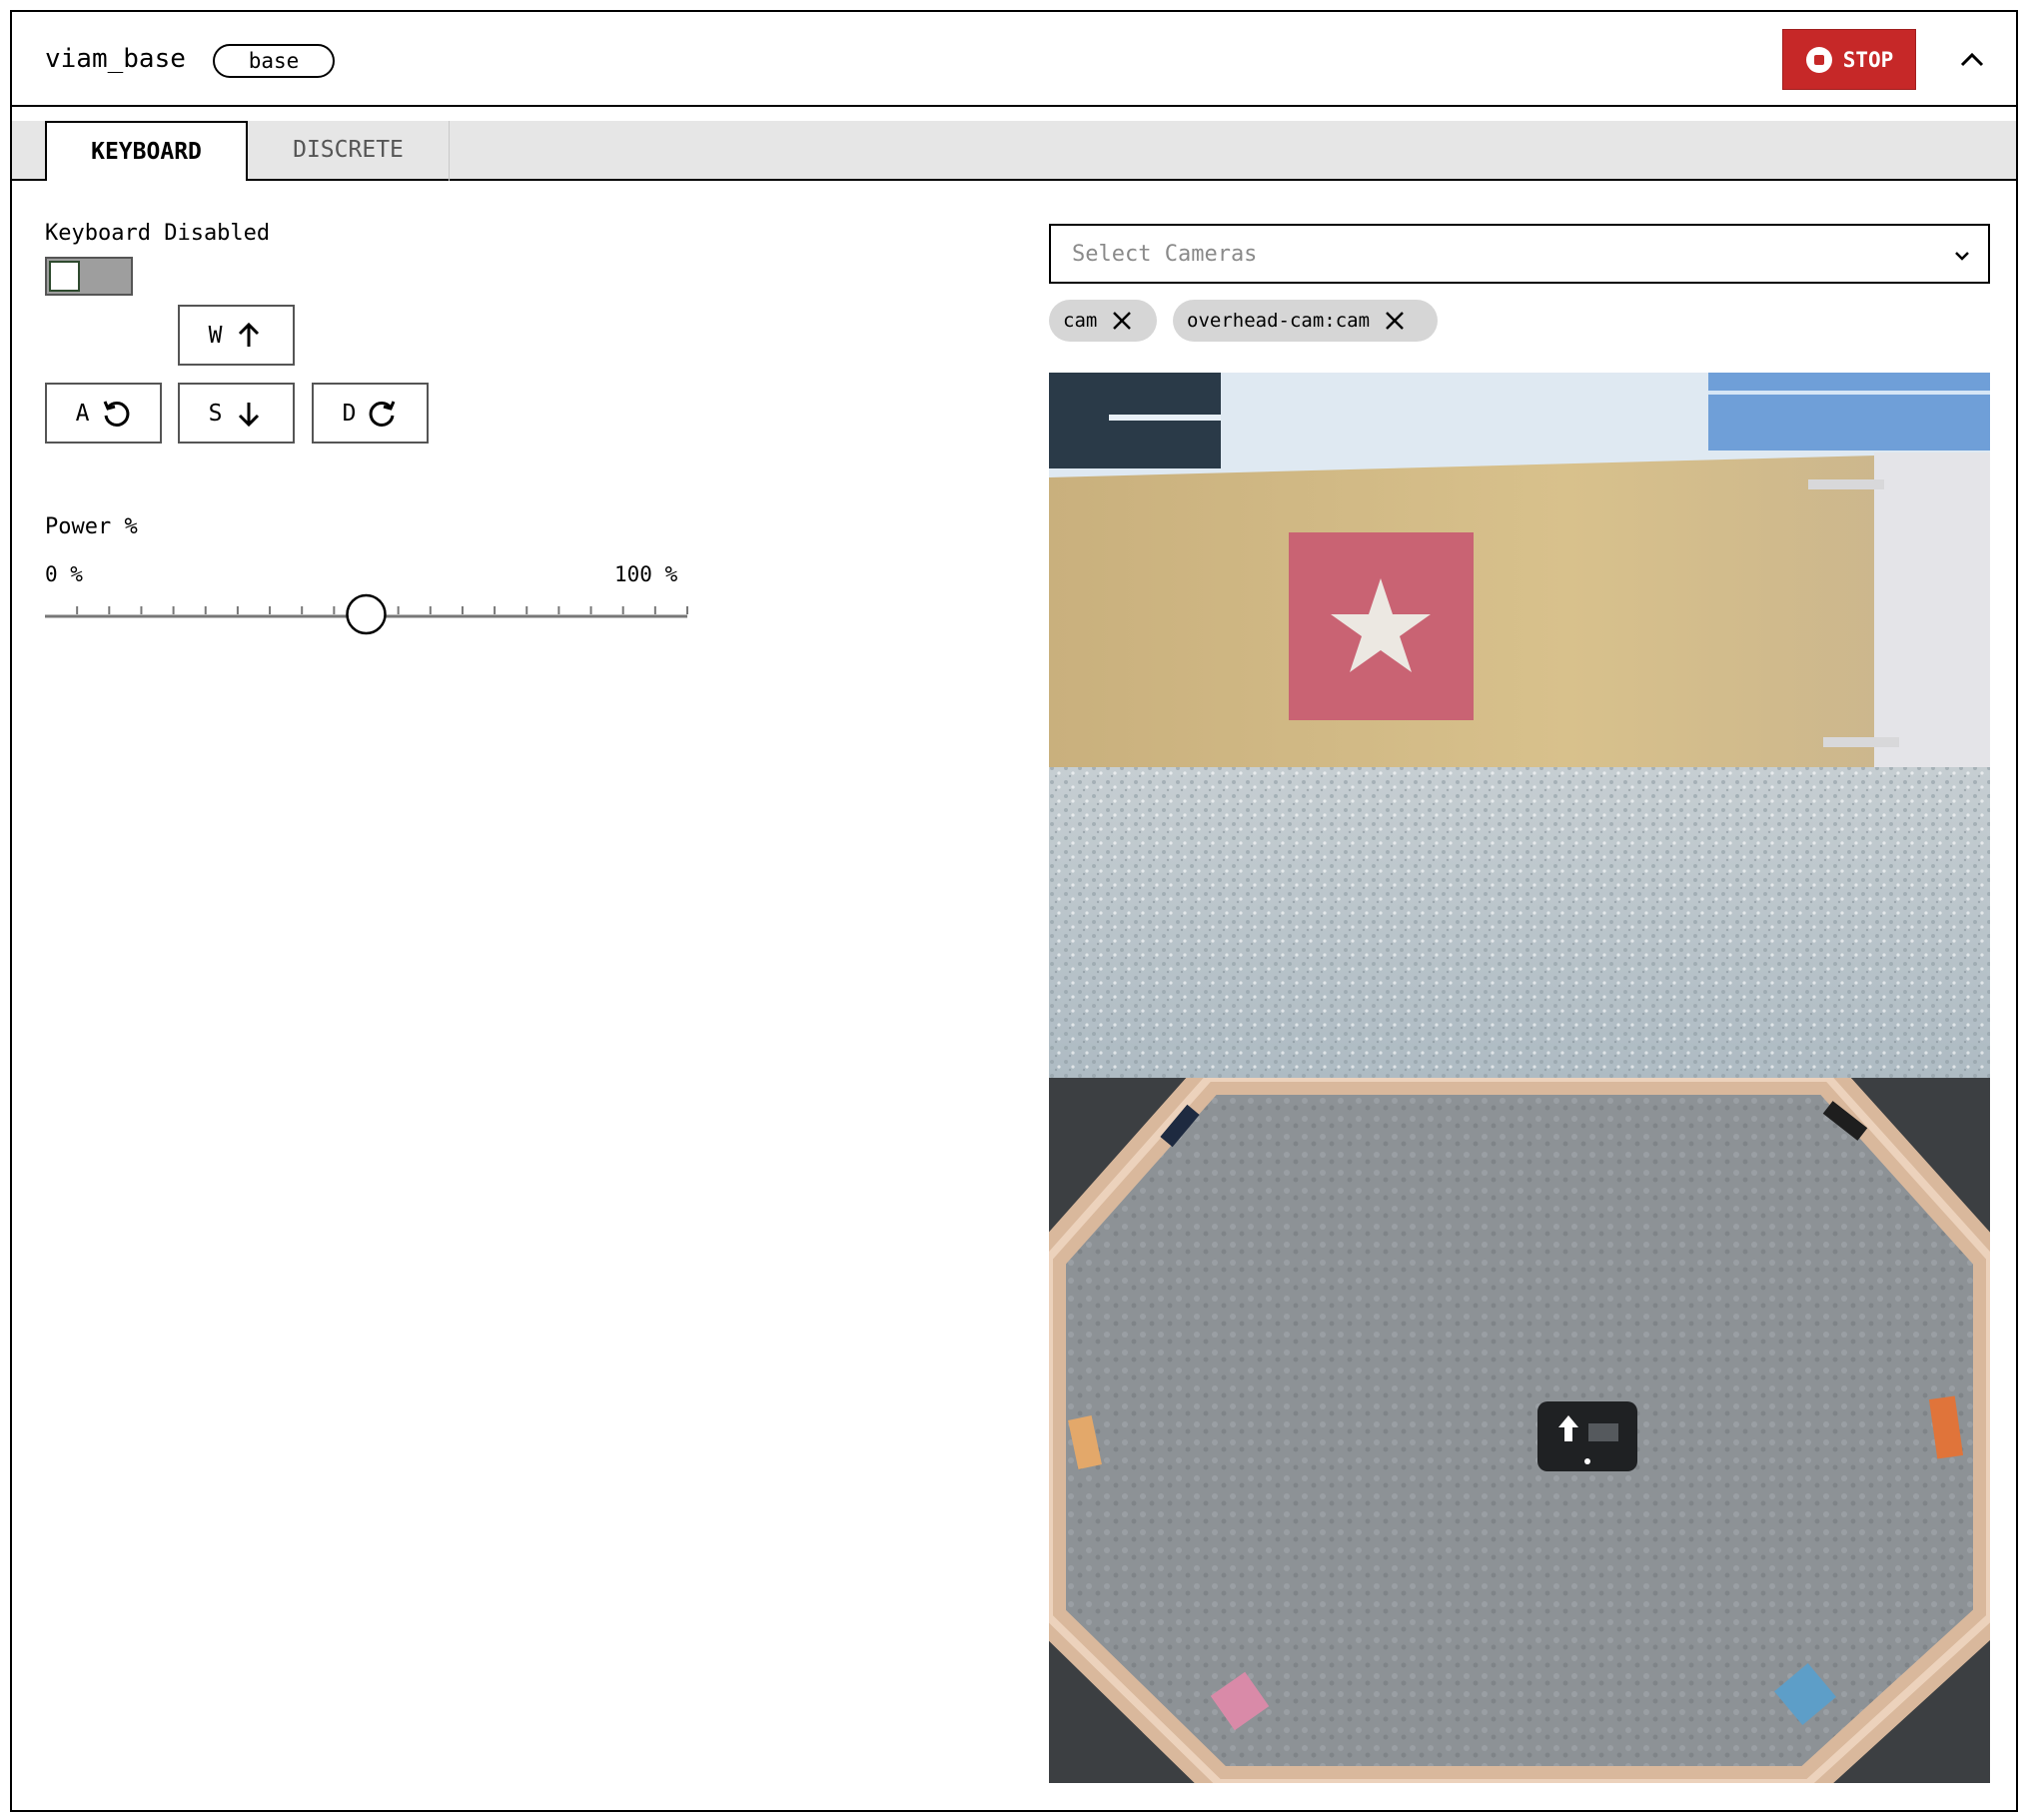  Describe the element at coordinates (216, 335) in the screenshot. I see `key-letter: W` at that location.